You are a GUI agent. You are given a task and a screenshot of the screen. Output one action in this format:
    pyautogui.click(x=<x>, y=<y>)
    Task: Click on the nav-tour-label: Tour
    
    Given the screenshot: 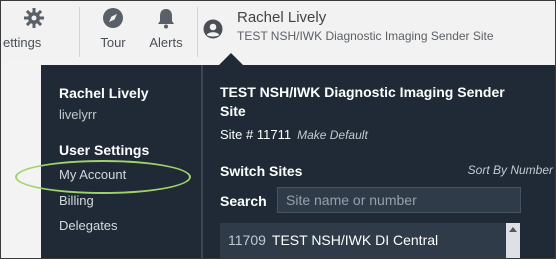 What is the action you would take?
    pyautogui.click(x=113, y=42)
    